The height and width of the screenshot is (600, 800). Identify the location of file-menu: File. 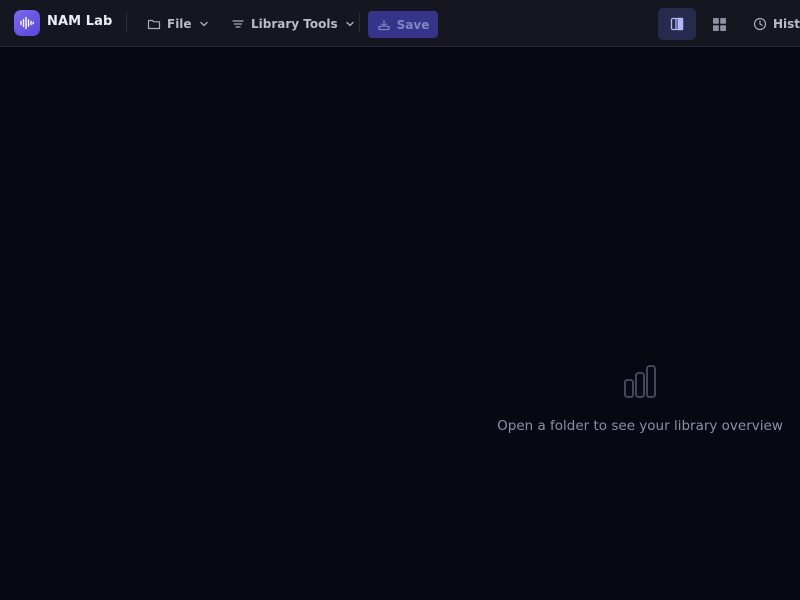
(178, 23).